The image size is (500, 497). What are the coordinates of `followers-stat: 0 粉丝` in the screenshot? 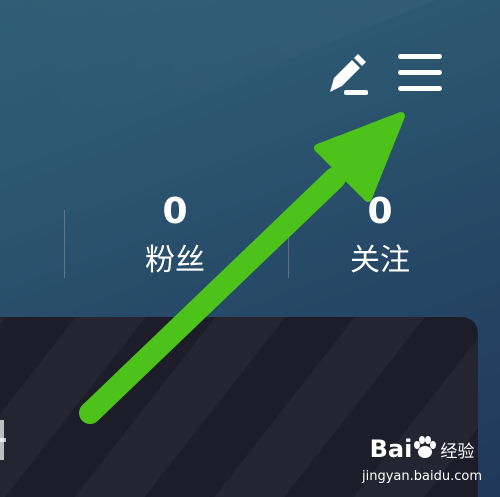 It's located at (175, 236).